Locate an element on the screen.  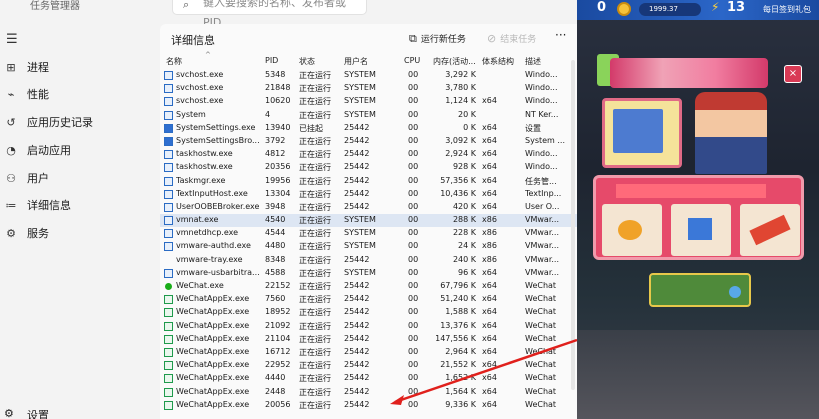
sidebar-item-label: 进程 is located at coordinates (38, 67).